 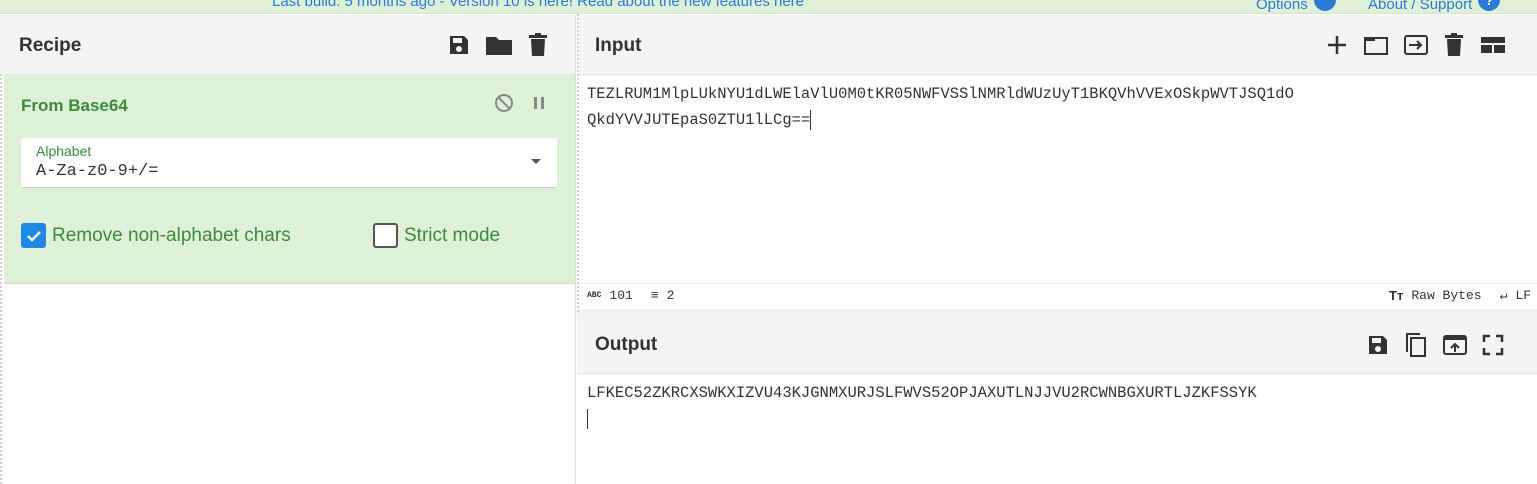 I want to click on strict-mode-checkbox, so click(x=385, y=235).